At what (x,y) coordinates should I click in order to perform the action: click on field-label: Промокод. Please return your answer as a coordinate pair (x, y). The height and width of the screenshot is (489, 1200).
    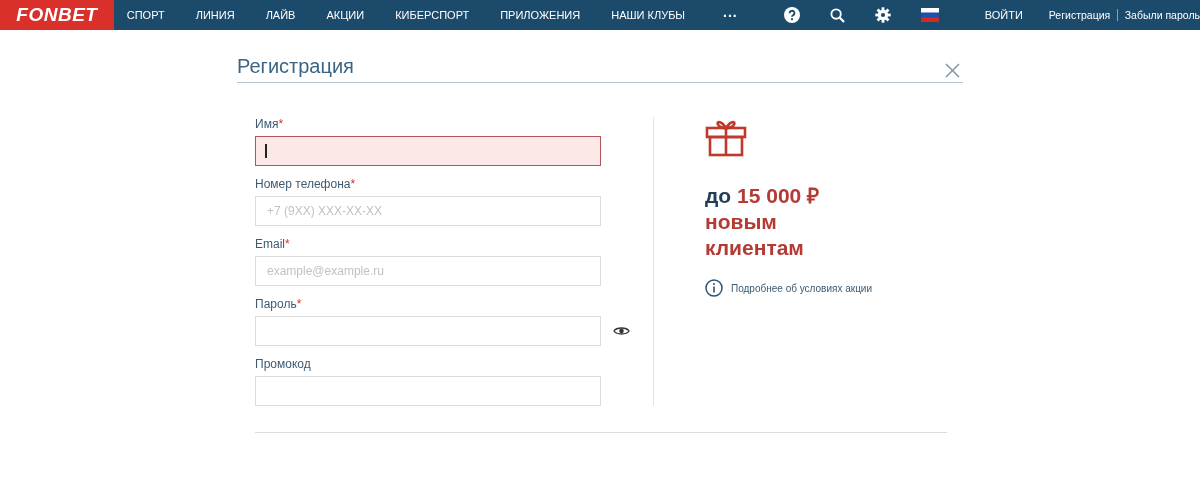
    Looking at the image, I should click on (283, 364).